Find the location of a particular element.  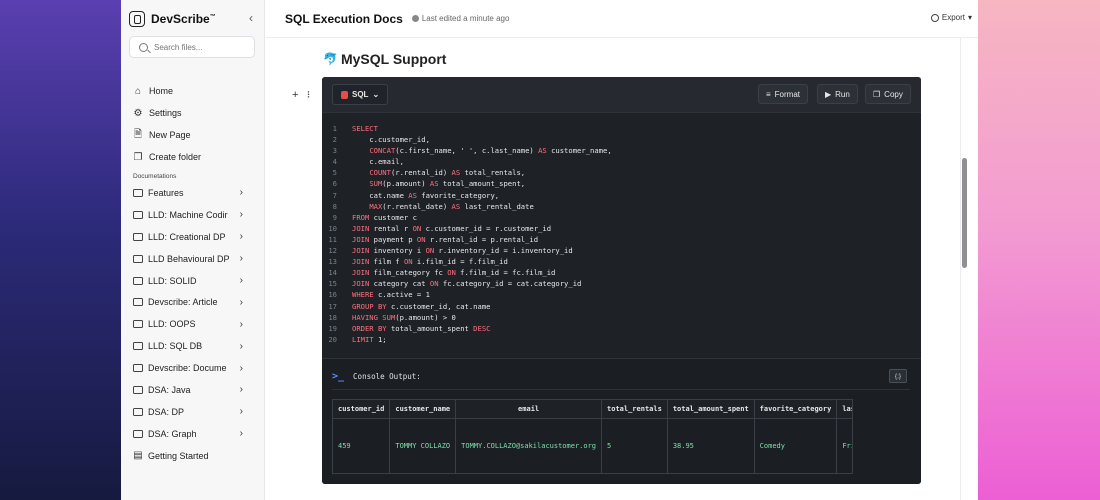

nav-new-page: 🗎 New Page is located at coordinates (197, 135).